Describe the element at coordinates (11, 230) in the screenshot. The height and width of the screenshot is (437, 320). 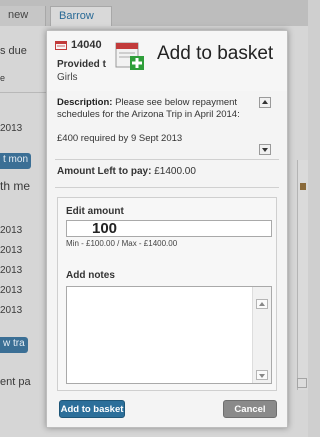
I see `background-date-2: 2013` at that location.